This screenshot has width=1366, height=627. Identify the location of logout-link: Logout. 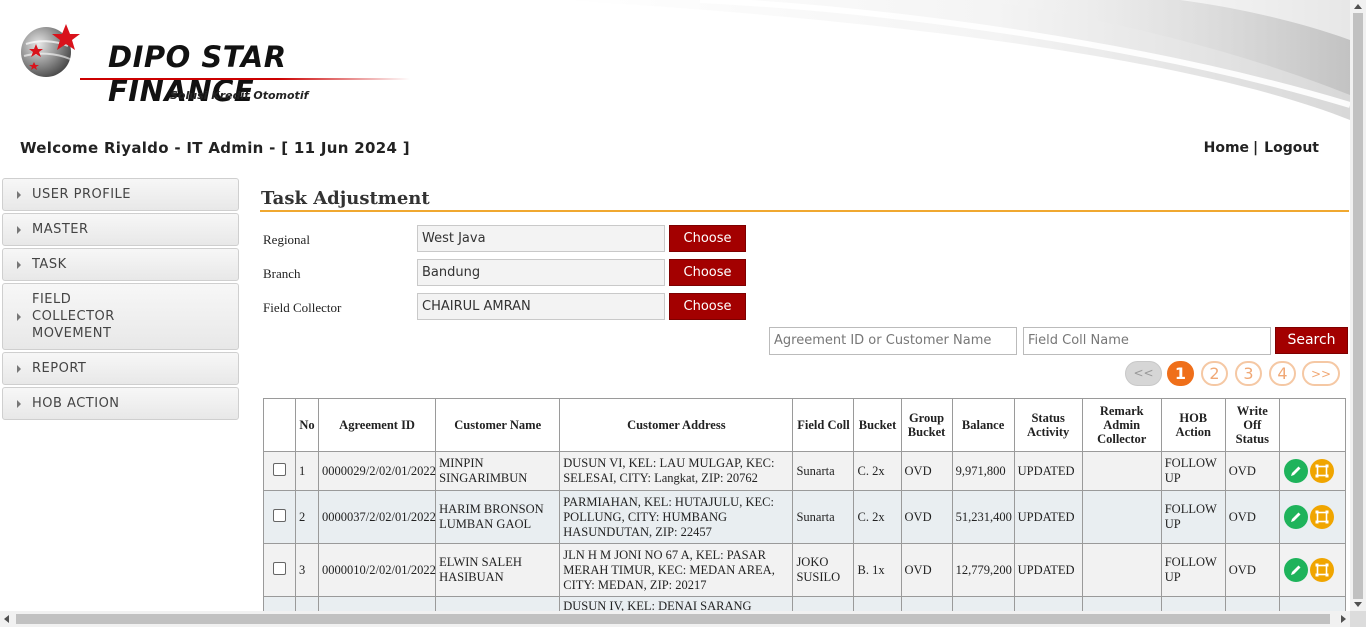
(1291, 148).